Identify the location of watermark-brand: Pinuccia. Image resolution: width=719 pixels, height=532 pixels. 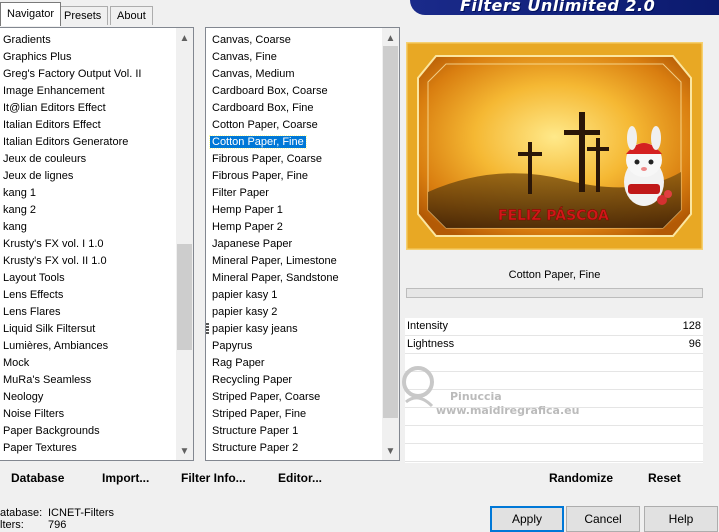
(476, 396).